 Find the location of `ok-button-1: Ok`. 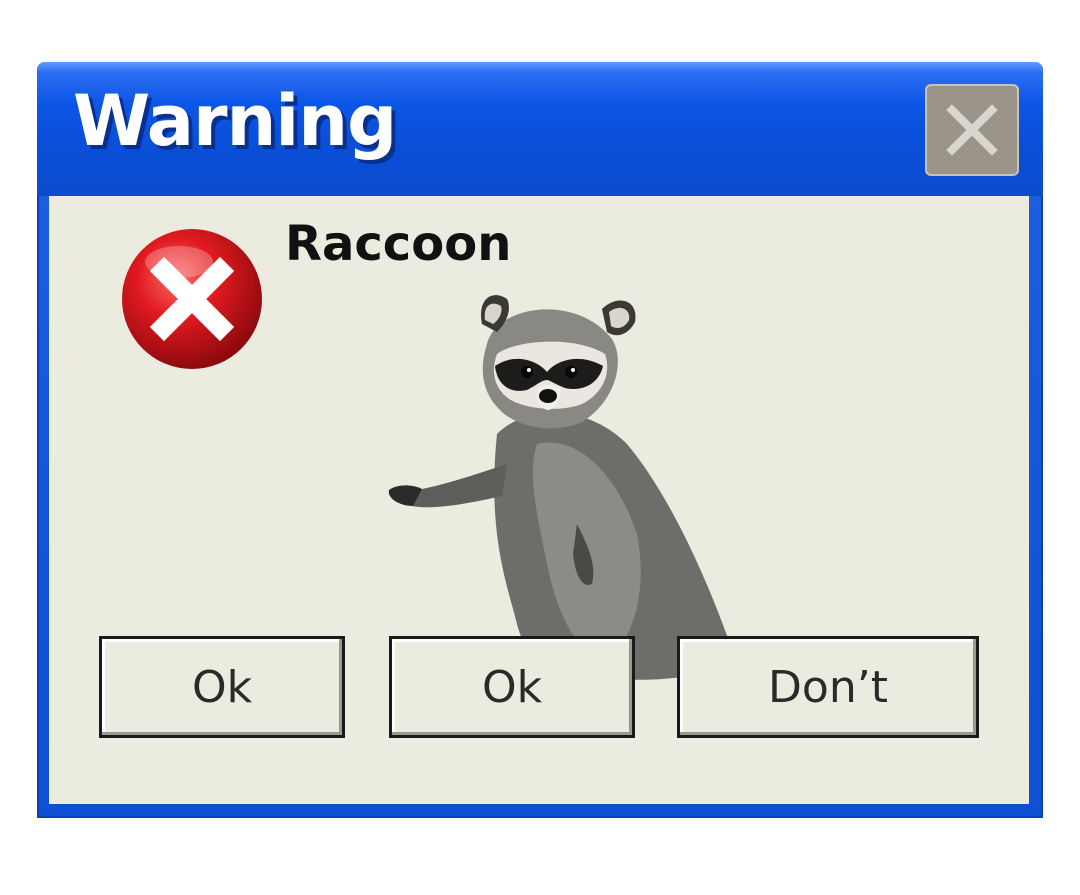

ok-button-1: Ok is located at coordinates (222, 687).